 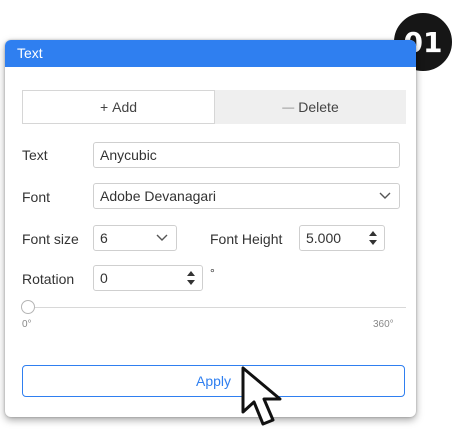 What do you see at coordinates (48, 279) in the screenshot?
I see `rotation-label: Rotation` at bounding box center [48, 279].